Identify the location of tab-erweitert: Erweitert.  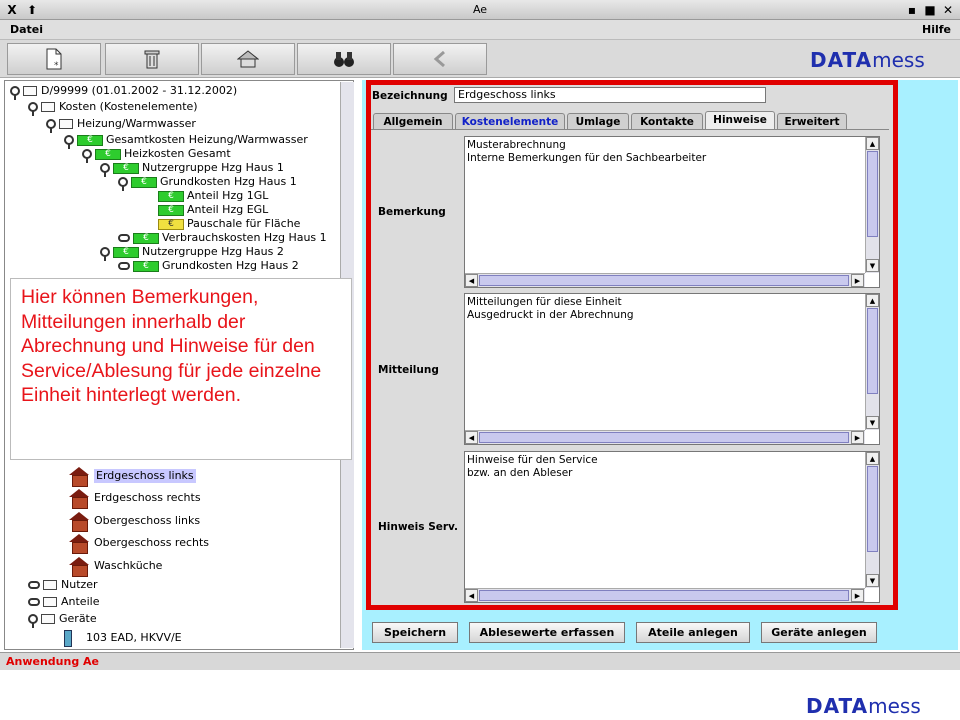
(812, 121).